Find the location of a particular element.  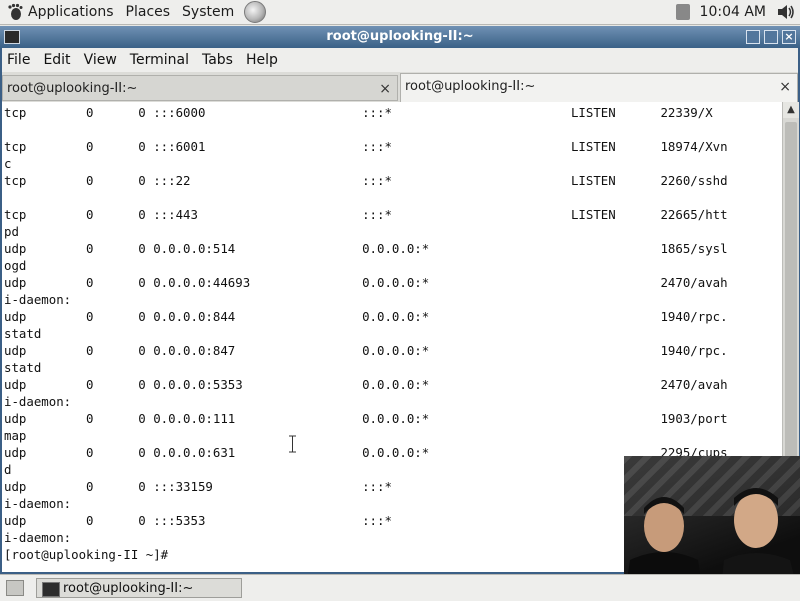

gnome-foot-icon is located at coordinates (15, 11).